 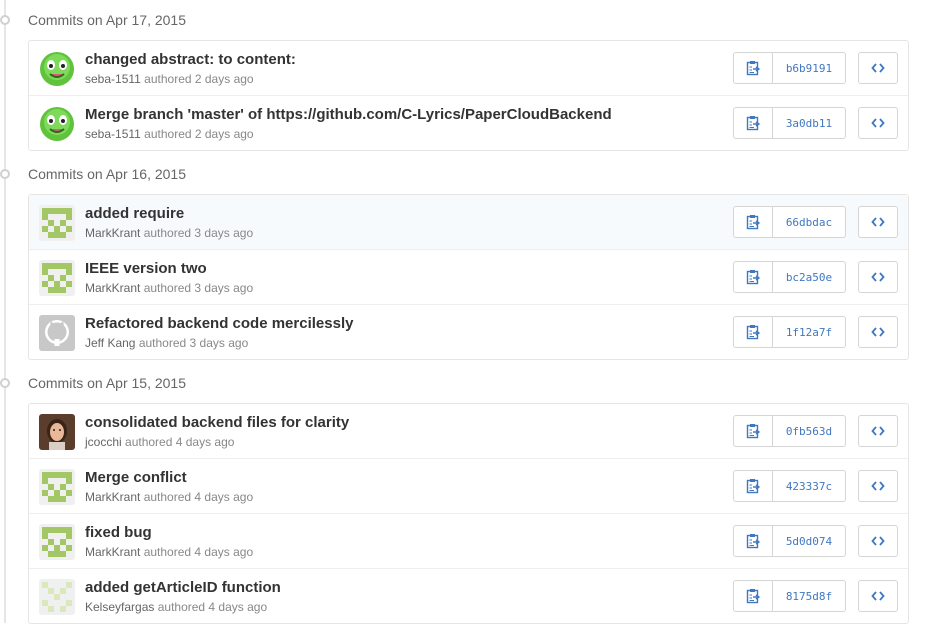 I want to click on group-header: Commits on Apr 15, 2015, so click(x=454, y=383).